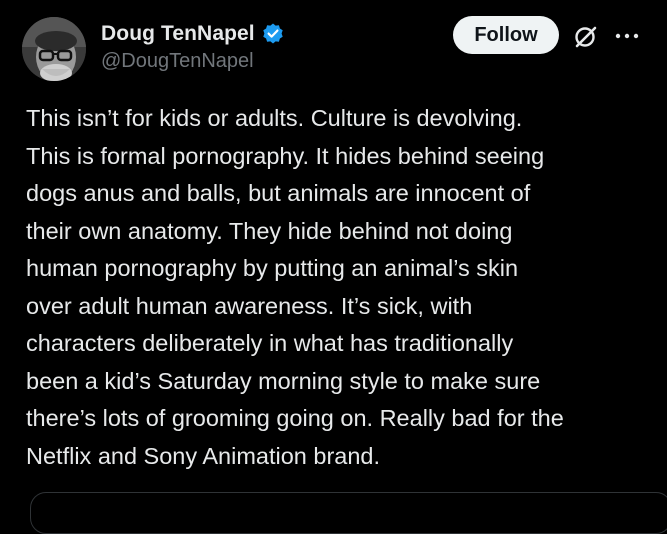 The image size is (667, 534). What do you see at coordinates (348, 513) in the screenshot?
I see `quoted-card-edge` at bounding box center [348, 513].